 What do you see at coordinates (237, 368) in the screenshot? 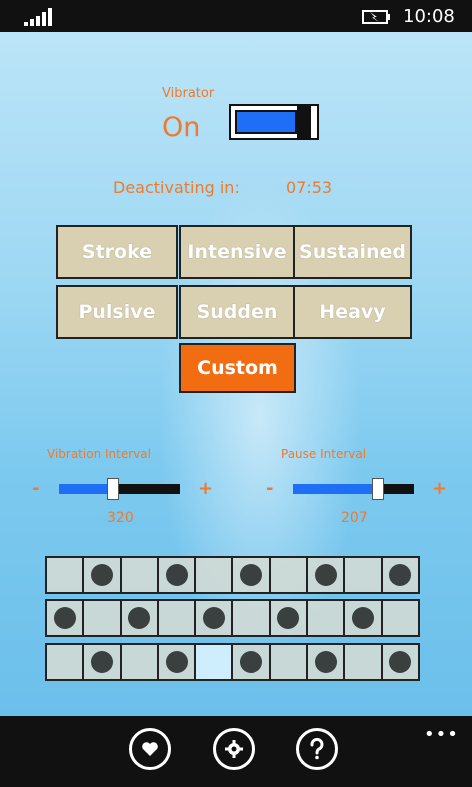
I see `custom-button: Custom` at bounding box center [237, 368].